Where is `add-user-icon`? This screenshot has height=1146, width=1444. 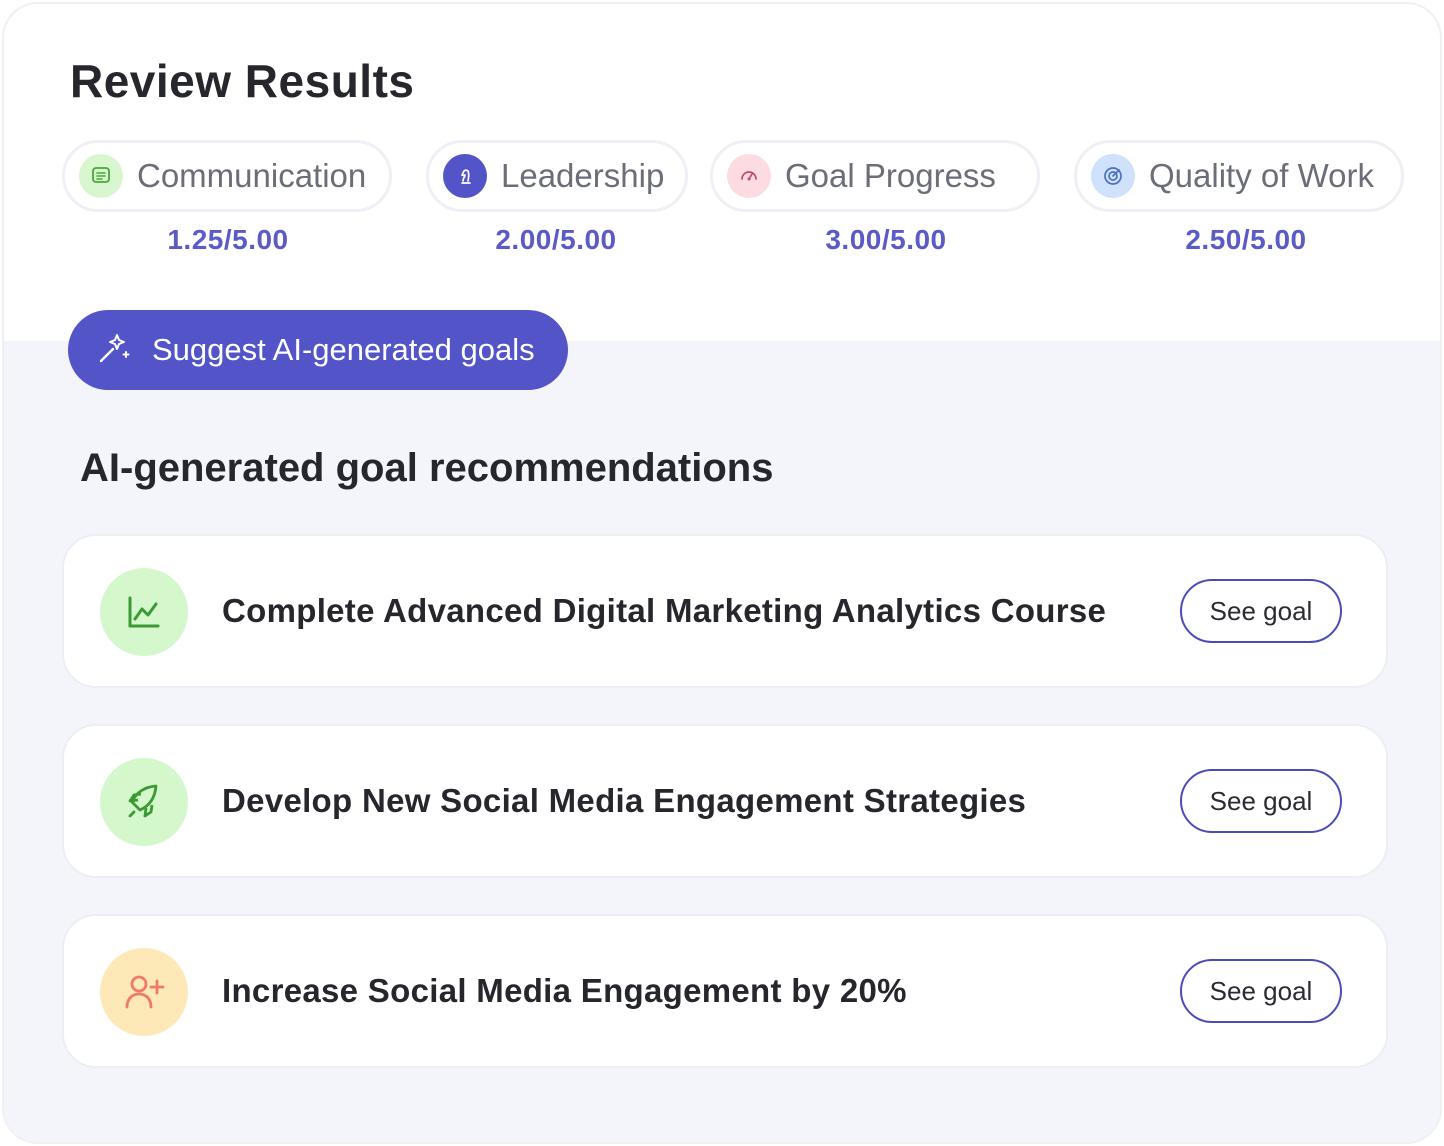
add-user-icon is located at coordinates (144, 992).